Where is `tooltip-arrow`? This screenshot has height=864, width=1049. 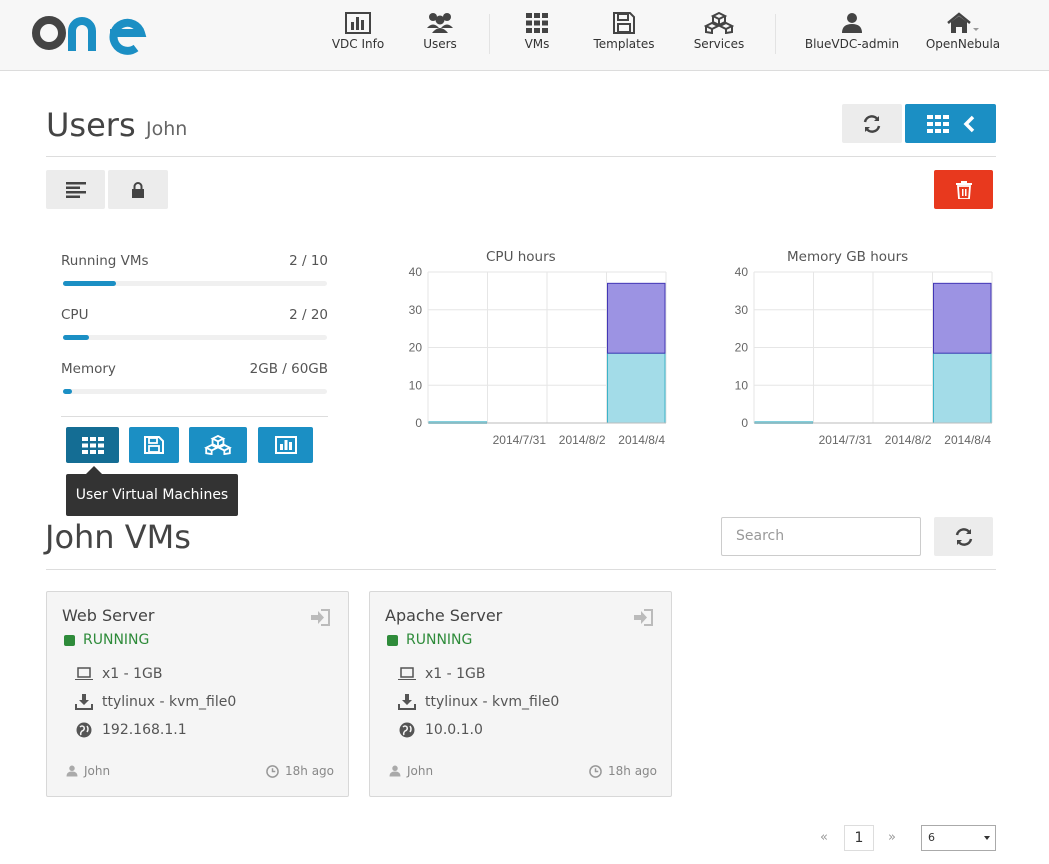
tooltip-arrow is located at coordinates (94, 470).